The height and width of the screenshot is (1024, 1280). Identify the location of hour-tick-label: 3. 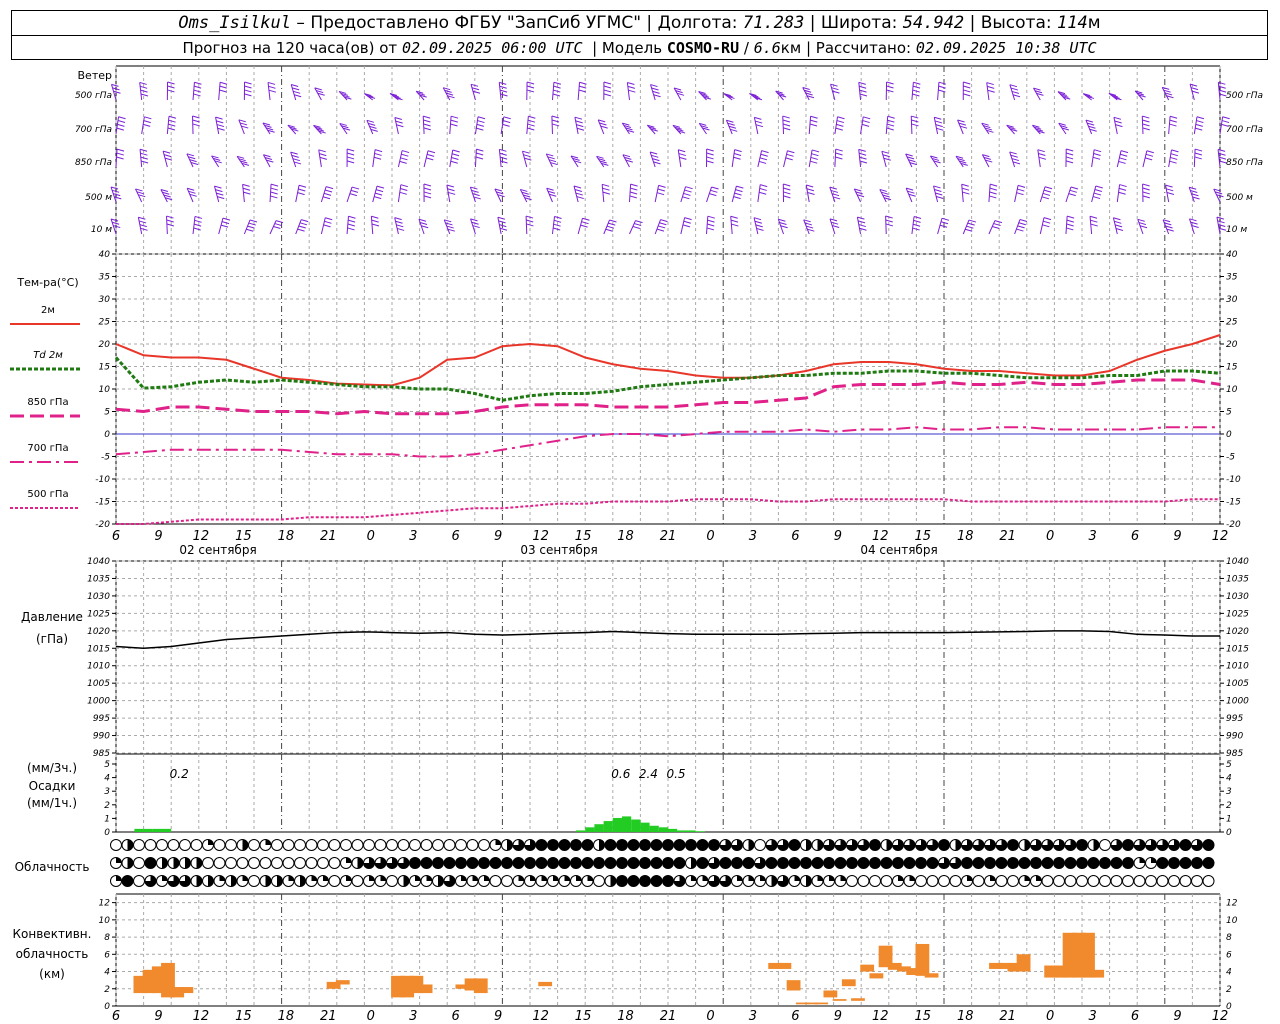
(753, 536).